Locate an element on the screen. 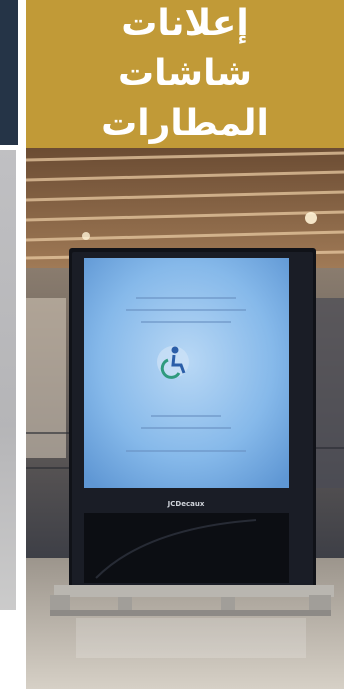 Image resolution: width=344 pixels, height=689 pixels. left-edge-strip is located at coordinates (13, 344).